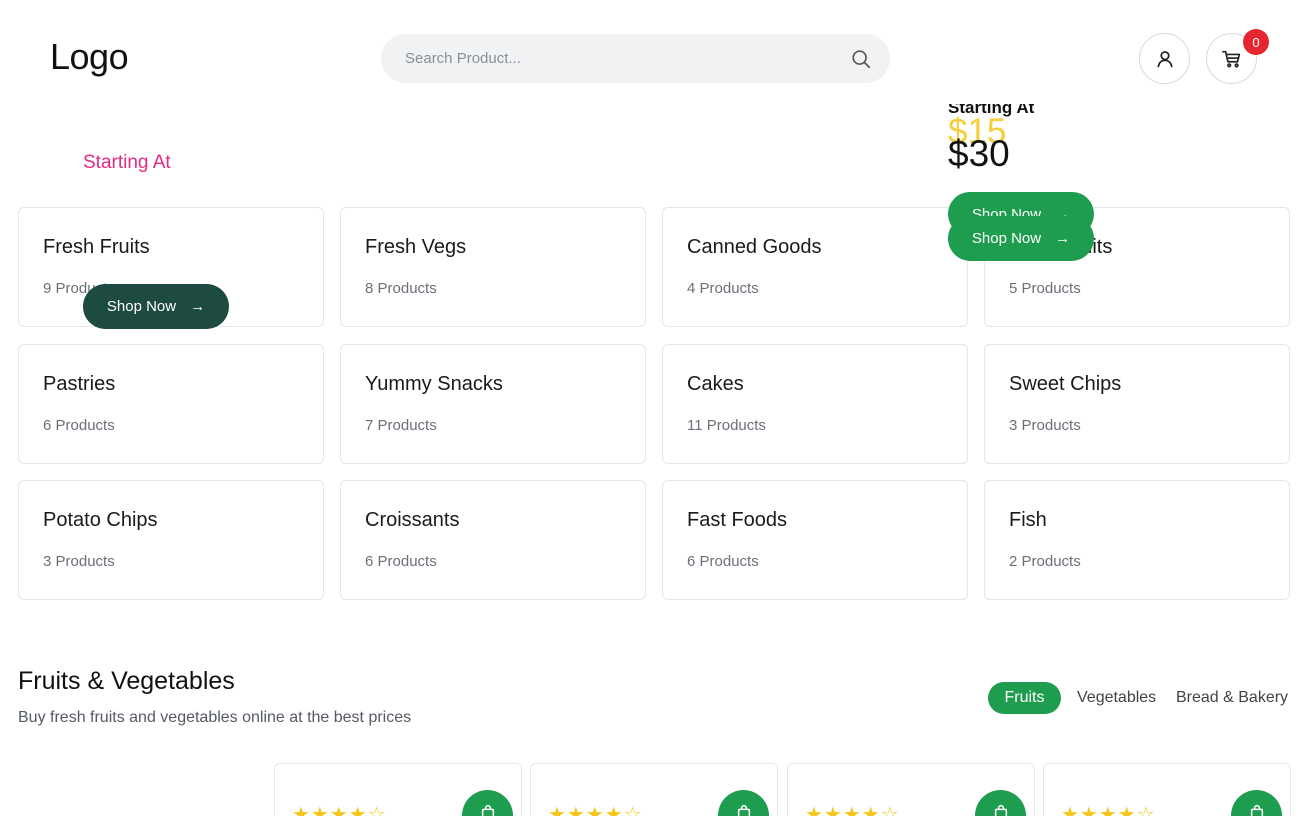 This screenshot has height=816, width=1308. Describe the element at coordinates (815, 540) in the screenshot. I see `category-card: Fast Foods 6 Products` at that location.